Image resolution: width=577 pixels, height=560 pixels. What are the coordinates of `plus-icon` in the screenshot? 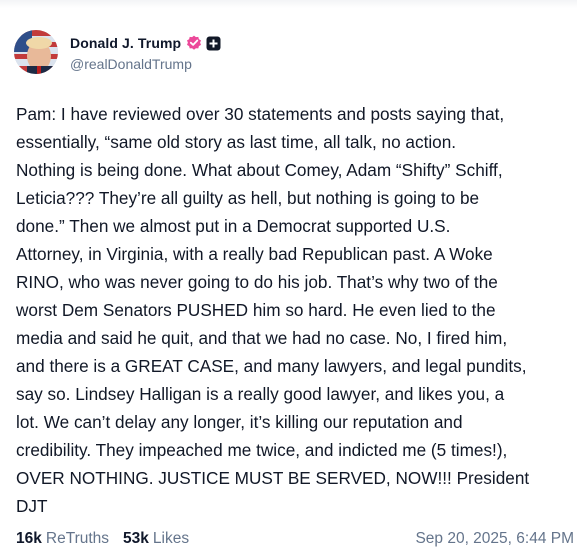 It's located at (213, 43).